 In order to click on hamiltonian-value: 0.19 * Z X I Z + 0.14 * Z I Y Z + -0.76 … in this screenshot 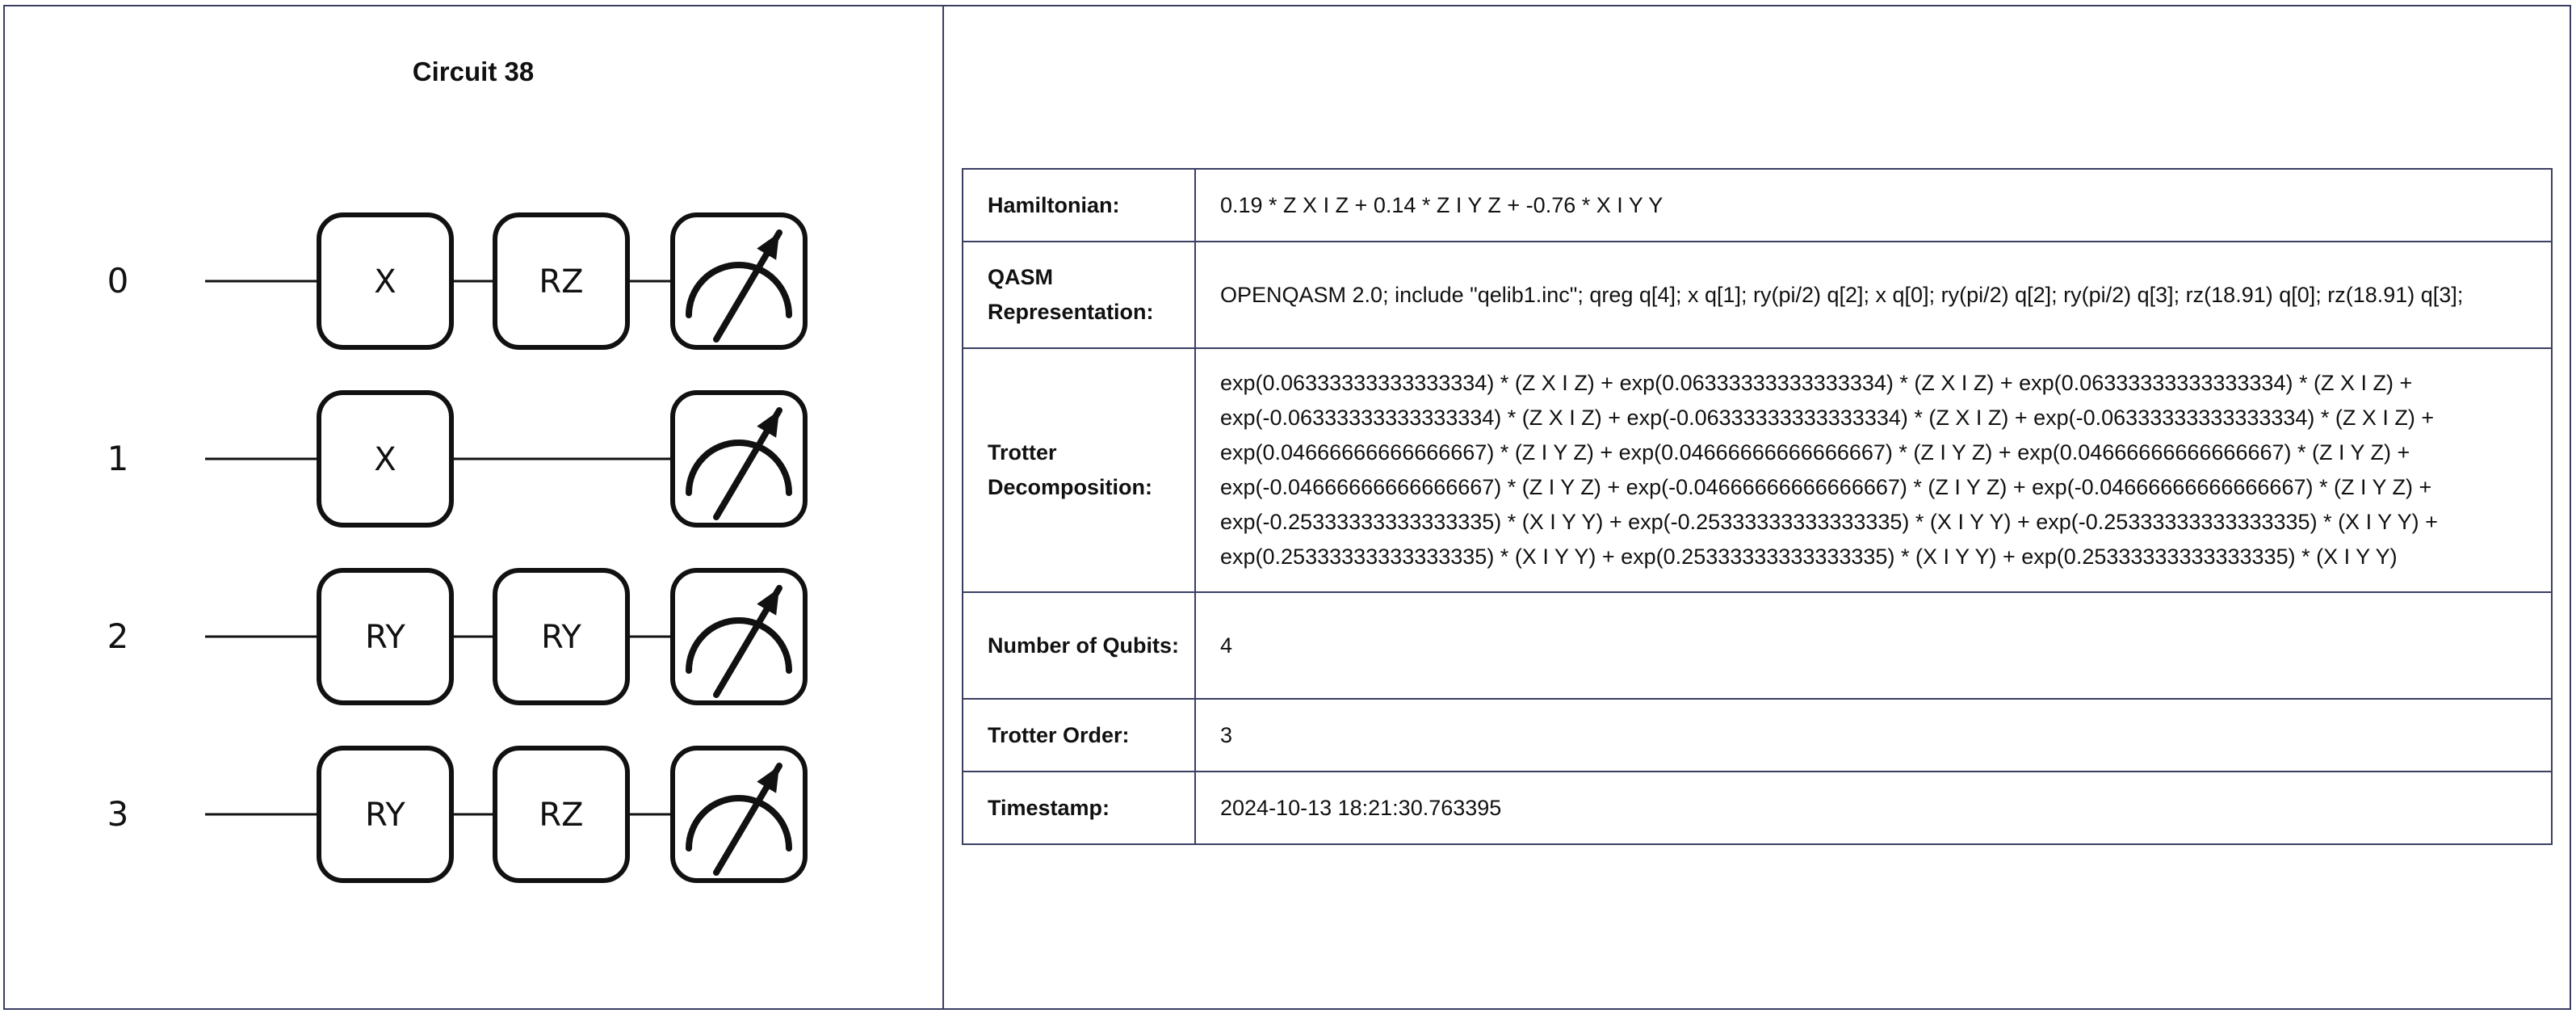, I will do `click(1873, 205)`.